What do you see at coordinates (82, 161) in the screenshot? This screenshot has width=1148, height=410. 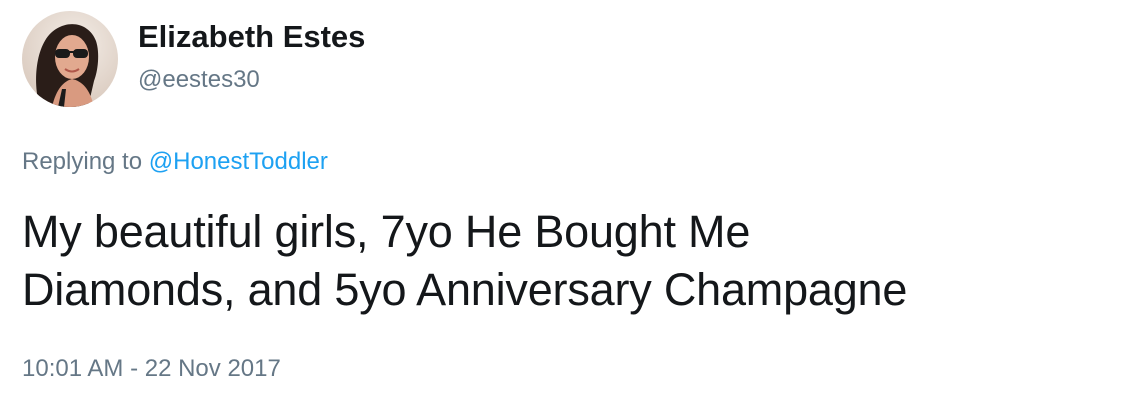 I see `reply-prefix: Replying to` at bounding box center [82, 161].